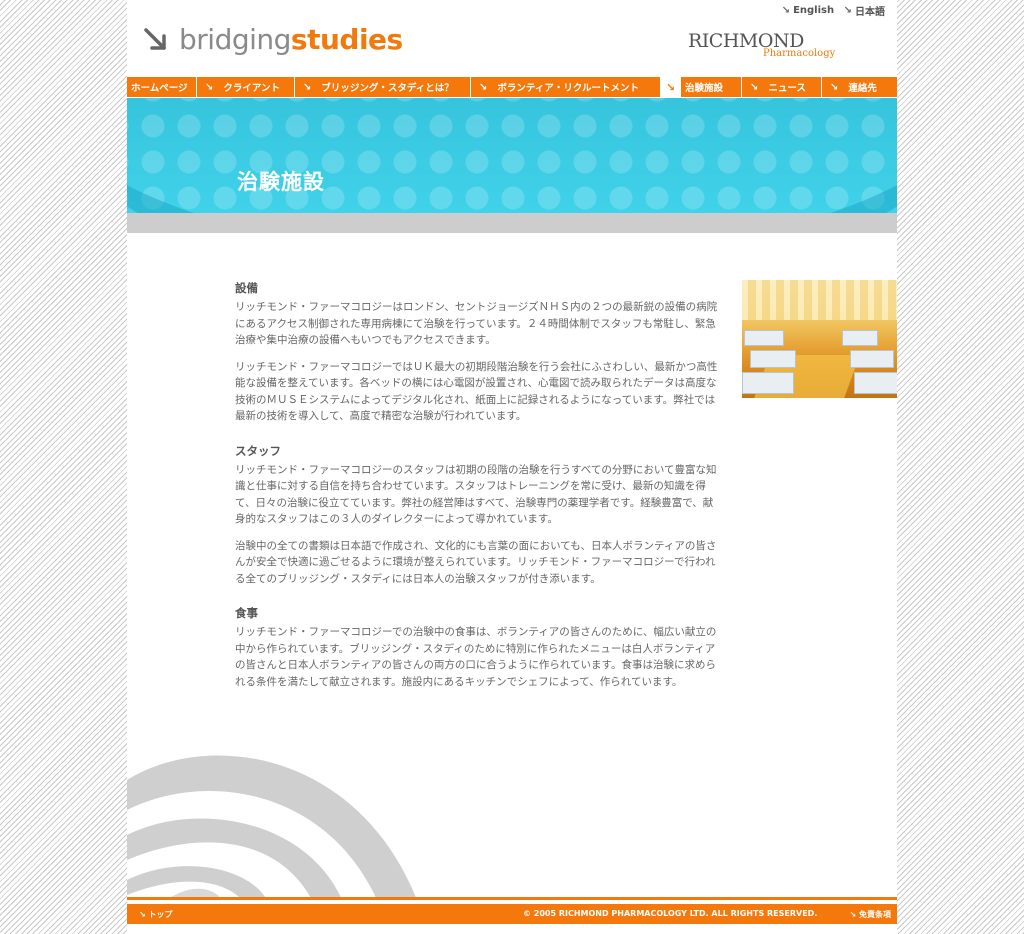 The width and height of the screenshot is (1024, 934). What do you see at coordinates (870, 12) in the screenshot?
I see `lang-japanese-label: 日本語` at bounding box center [870, 12].